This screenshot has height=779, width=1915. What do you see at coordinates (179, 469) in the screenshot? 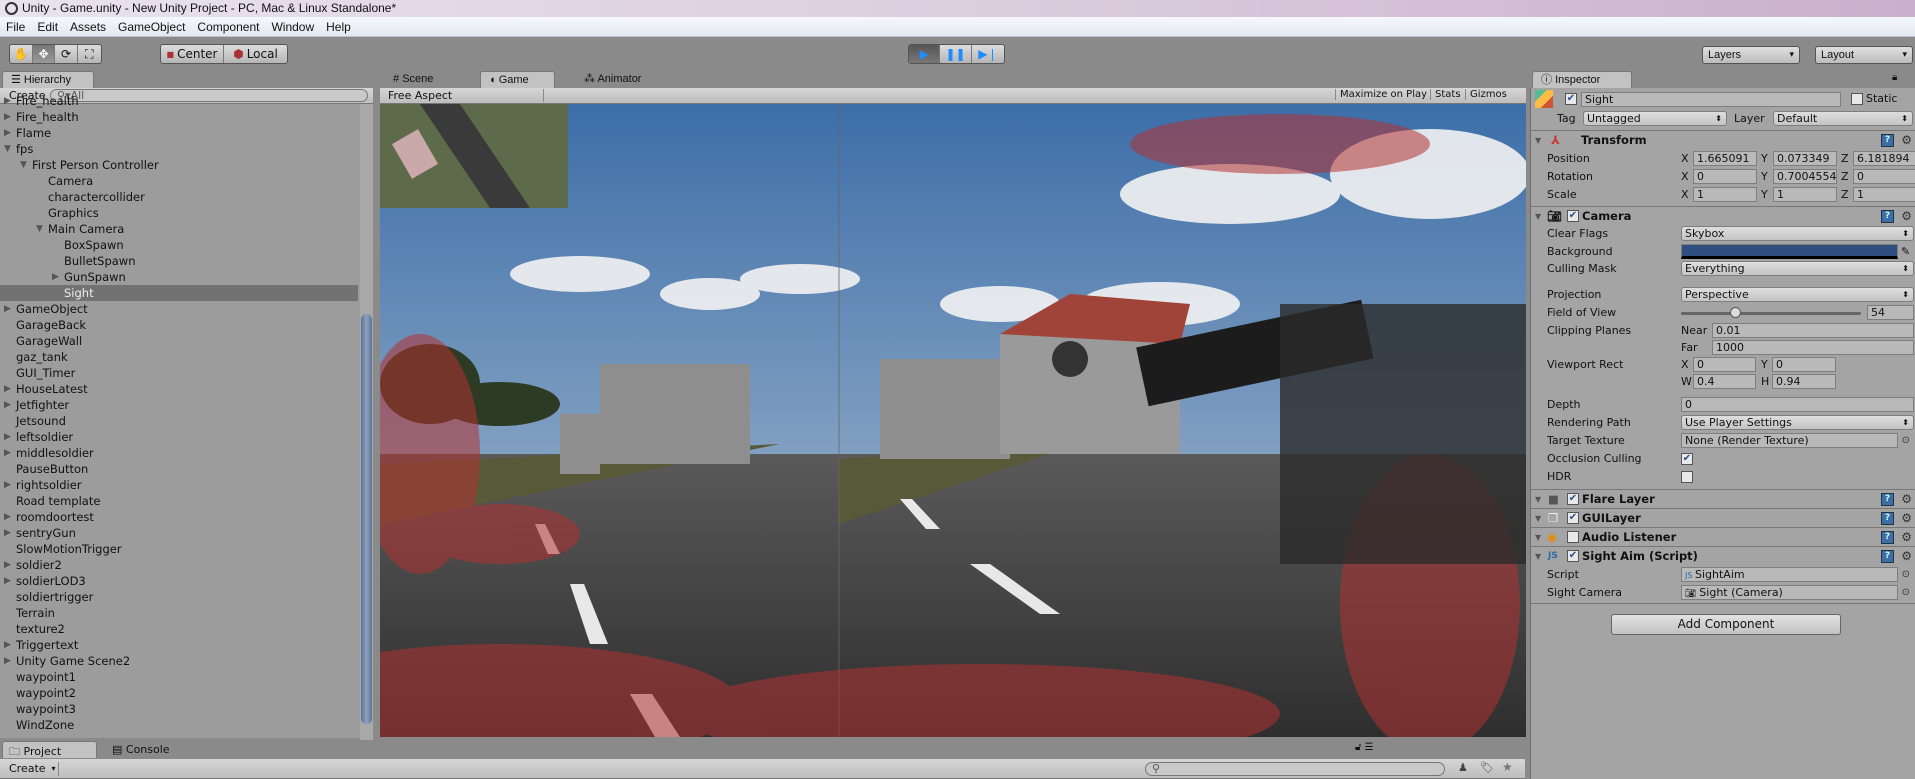
I see `hierarchy-item: PauseButton` at bounding box center [179, 469].